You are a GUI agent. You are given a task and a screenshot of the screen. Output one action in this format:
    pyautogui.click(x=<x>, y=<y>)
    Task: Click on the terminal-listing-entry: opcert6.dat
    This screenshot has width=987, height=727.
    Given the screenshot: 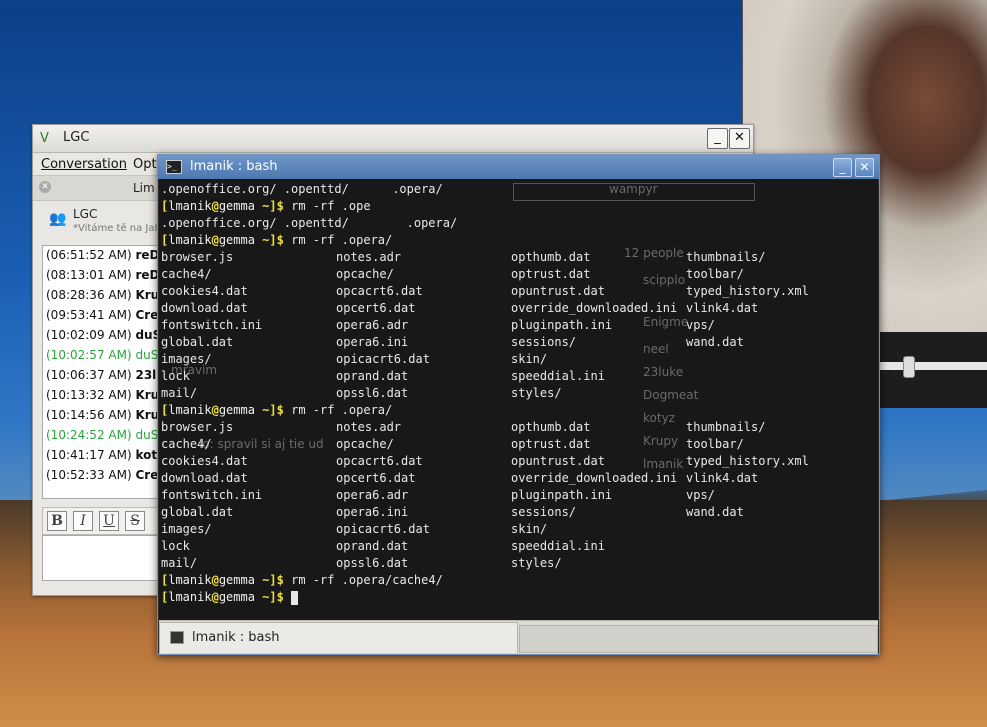 What is the action you would take?
    pyautogui.click(x=376, y=478)
    